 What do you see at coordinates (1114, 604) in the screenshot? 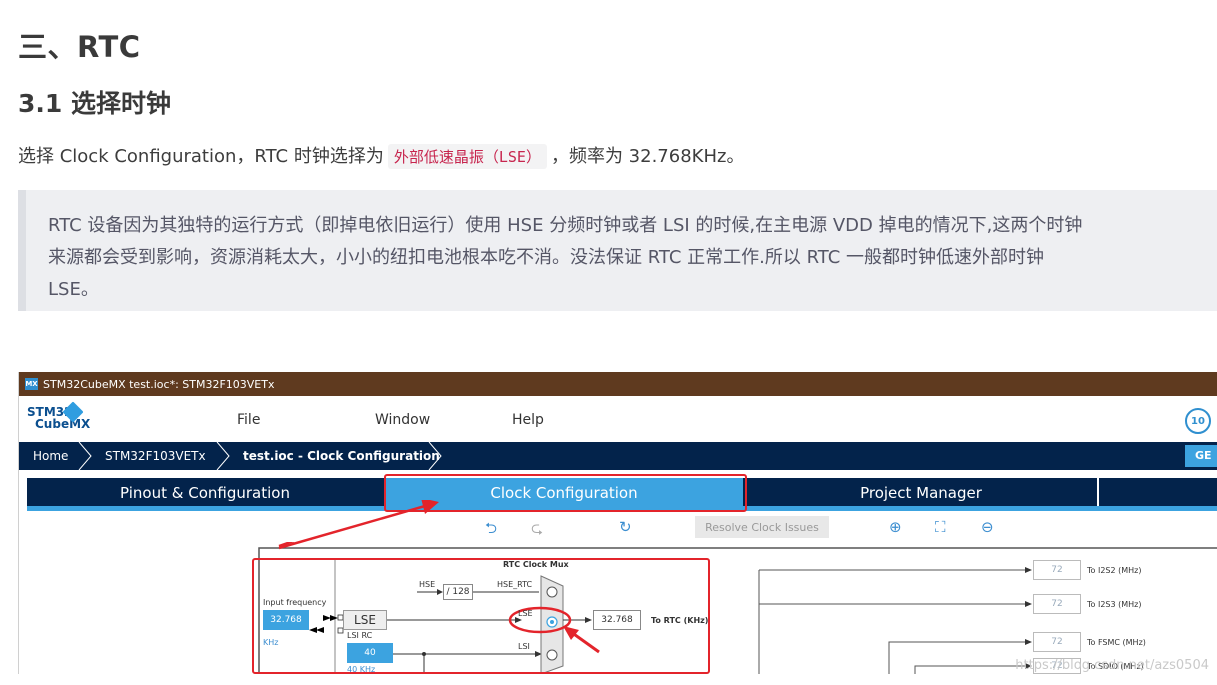
I see `i2s3-output-label: To I2S3 (MHz)` at bounding box center [1114, 604].